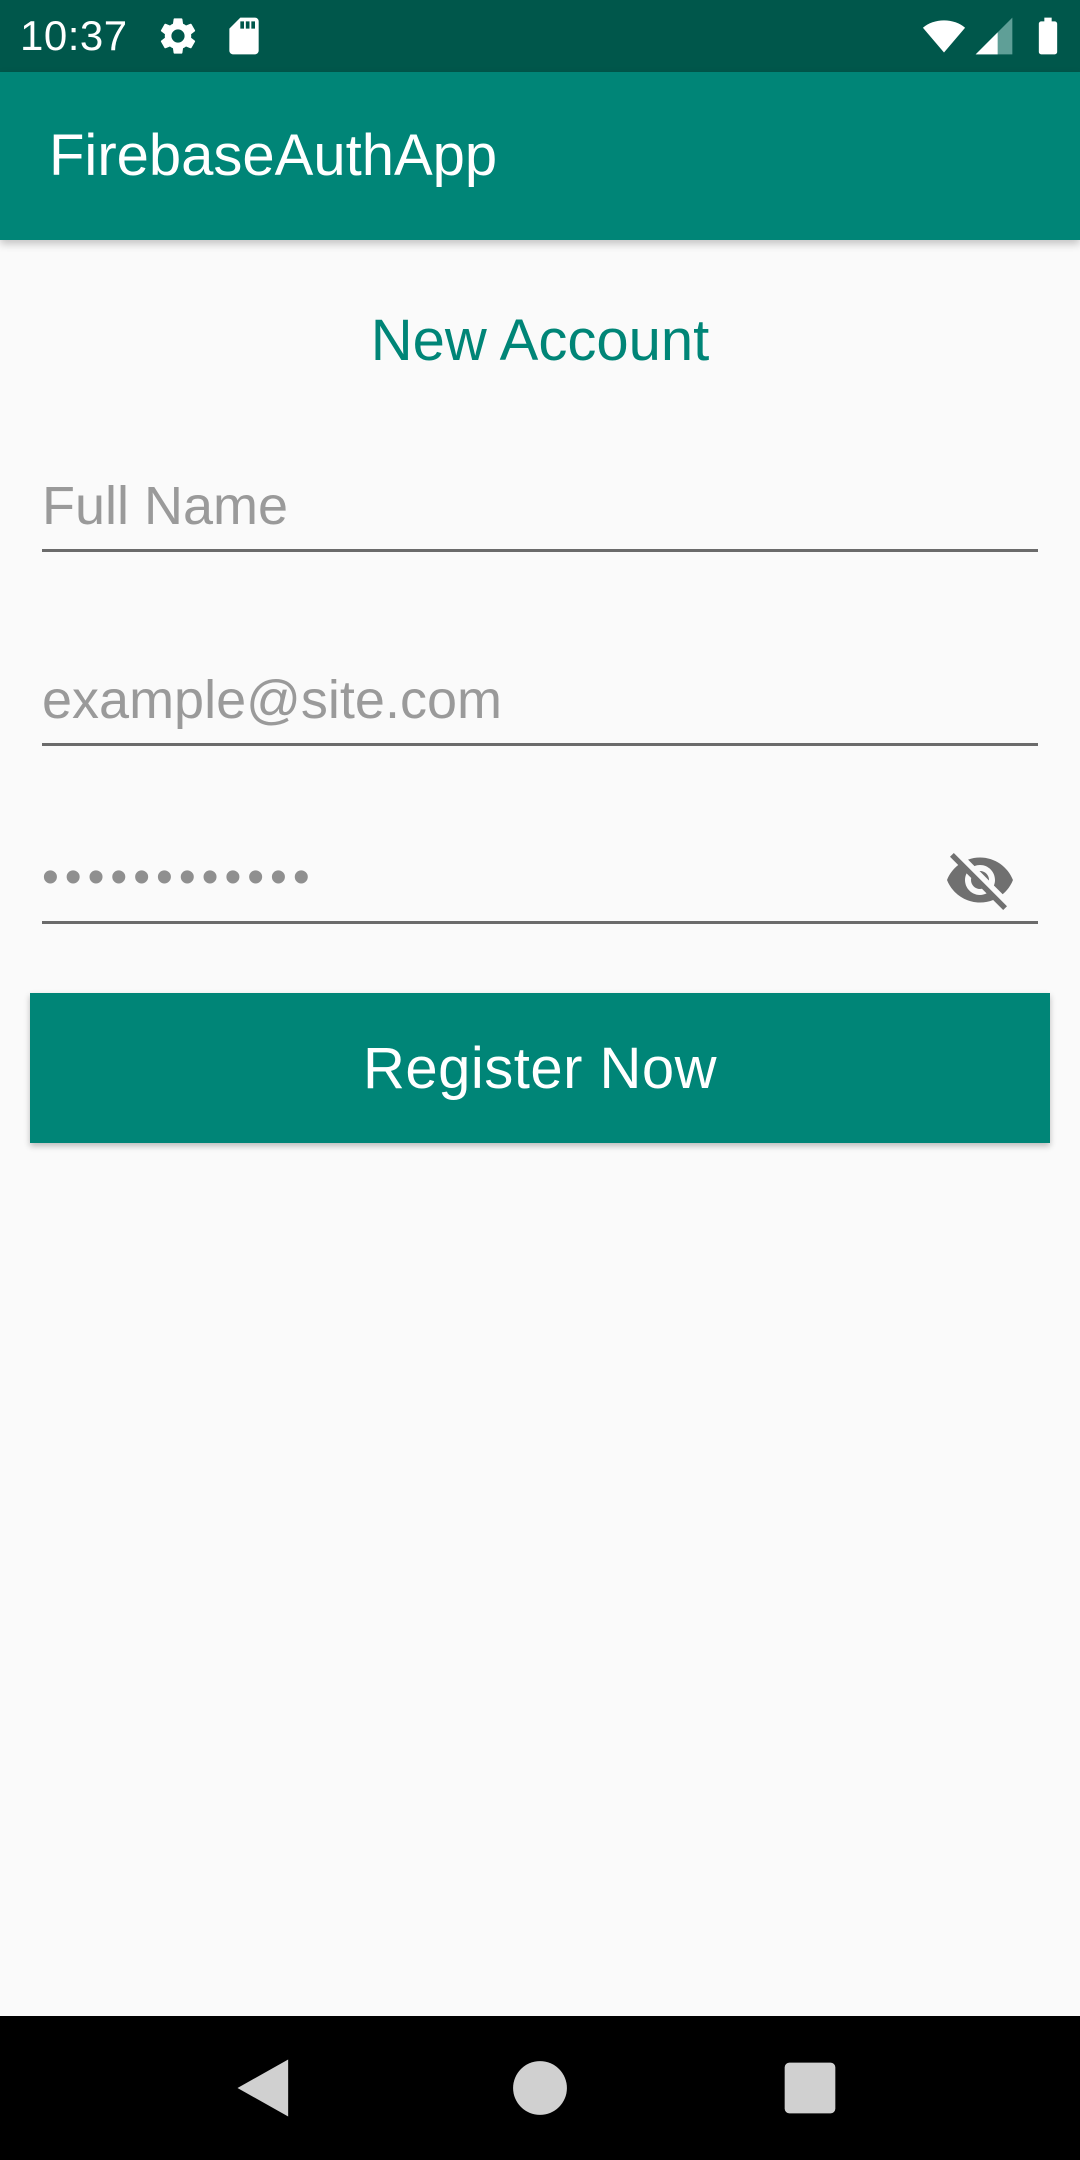  I want to click on email-input, so click(540, 699).